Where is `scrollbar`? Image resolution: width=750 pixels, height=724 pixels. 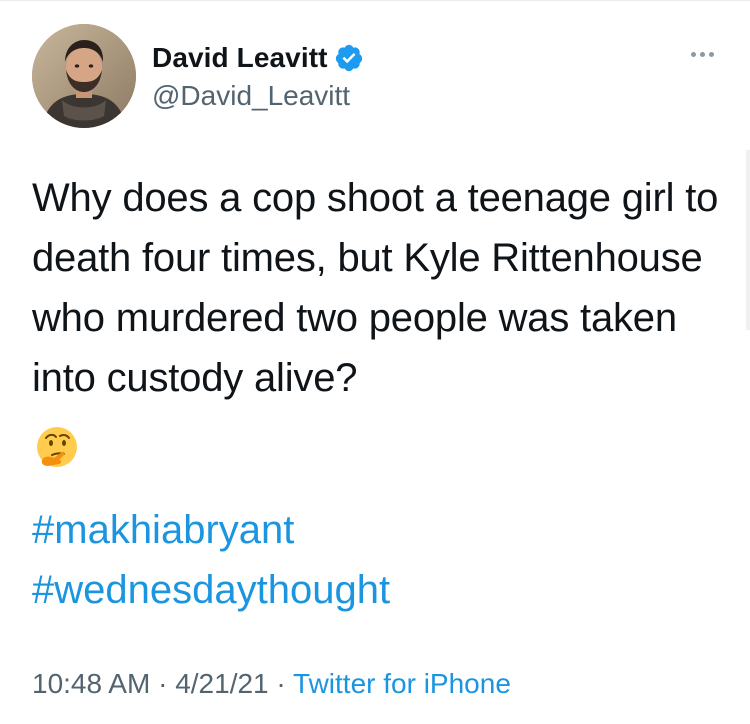
scrollbar is located at coordinates (748, 240).